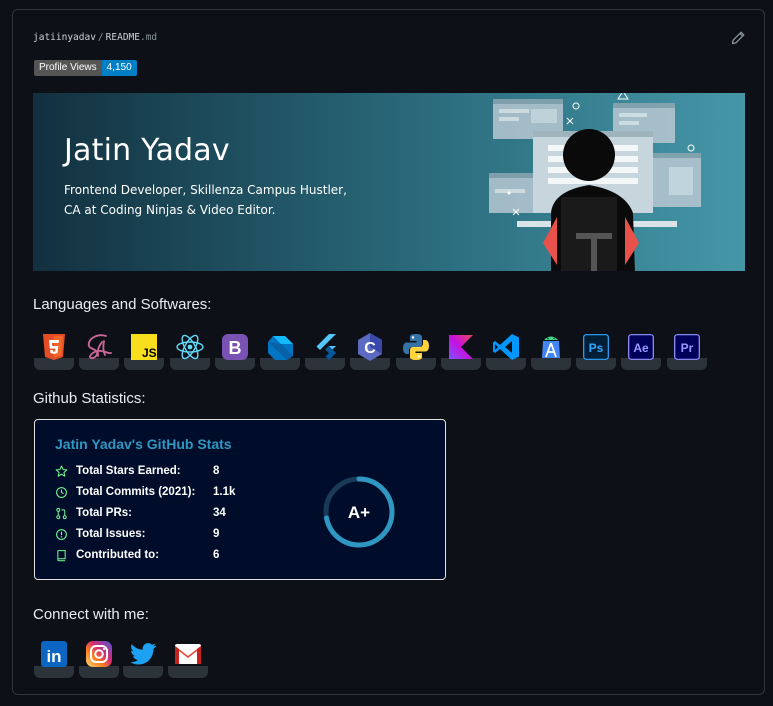 The image size is (773, 706). I want to click on svg-text: Pr, so click(686, 348).